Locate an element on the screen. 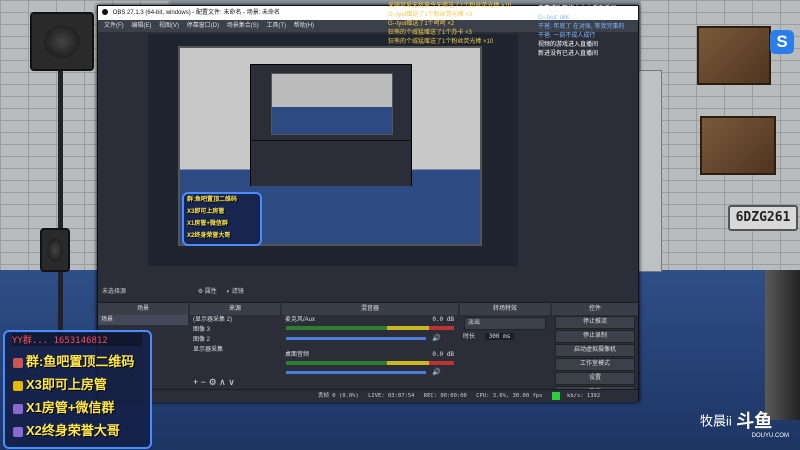  desktop-label: 桌面音频 is located at coordinates (297, 355).